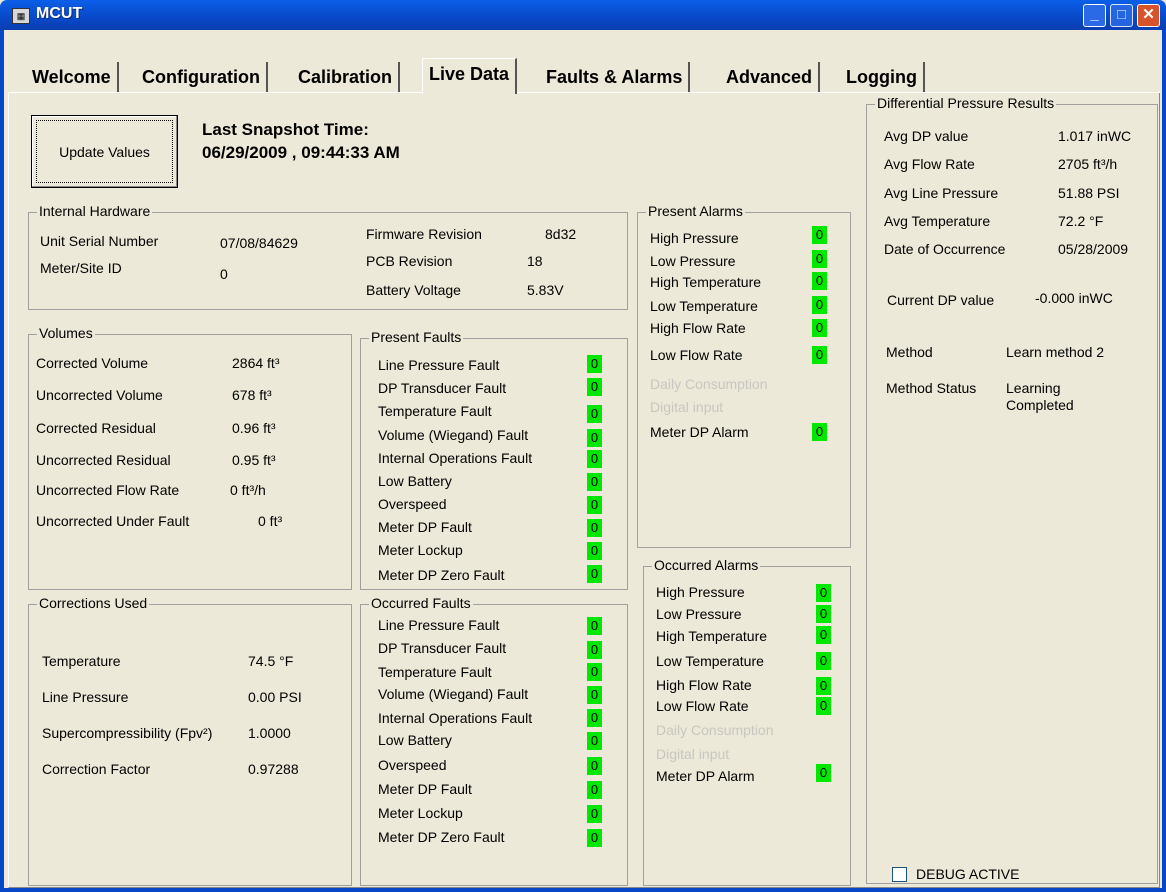 The height and width of the screenshot is (892, 1166). I want to click on serial-value: 07/08/84629, so click(259, 243).